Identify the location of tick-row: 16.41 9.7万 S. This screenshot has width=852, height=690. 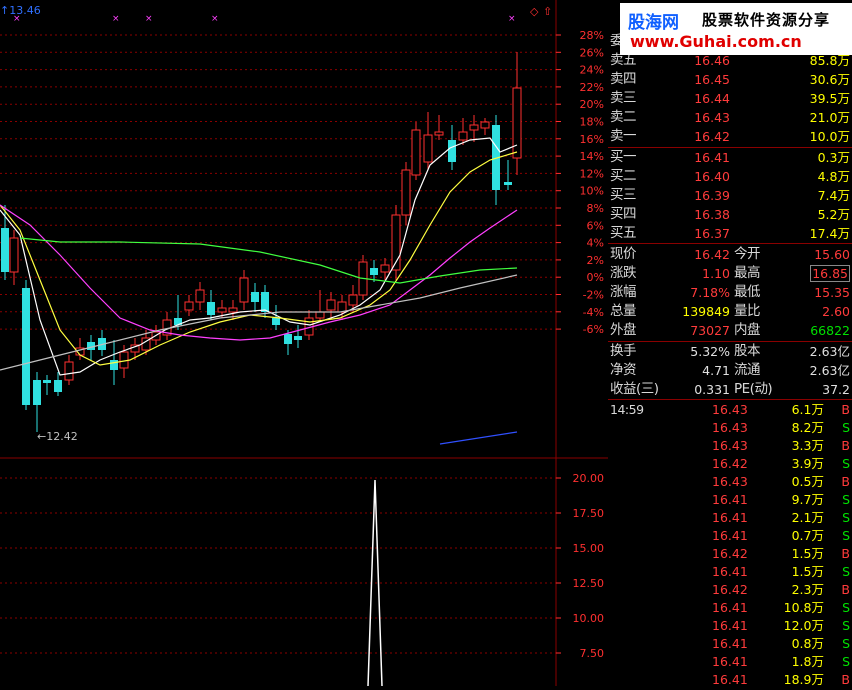
(730, 499).